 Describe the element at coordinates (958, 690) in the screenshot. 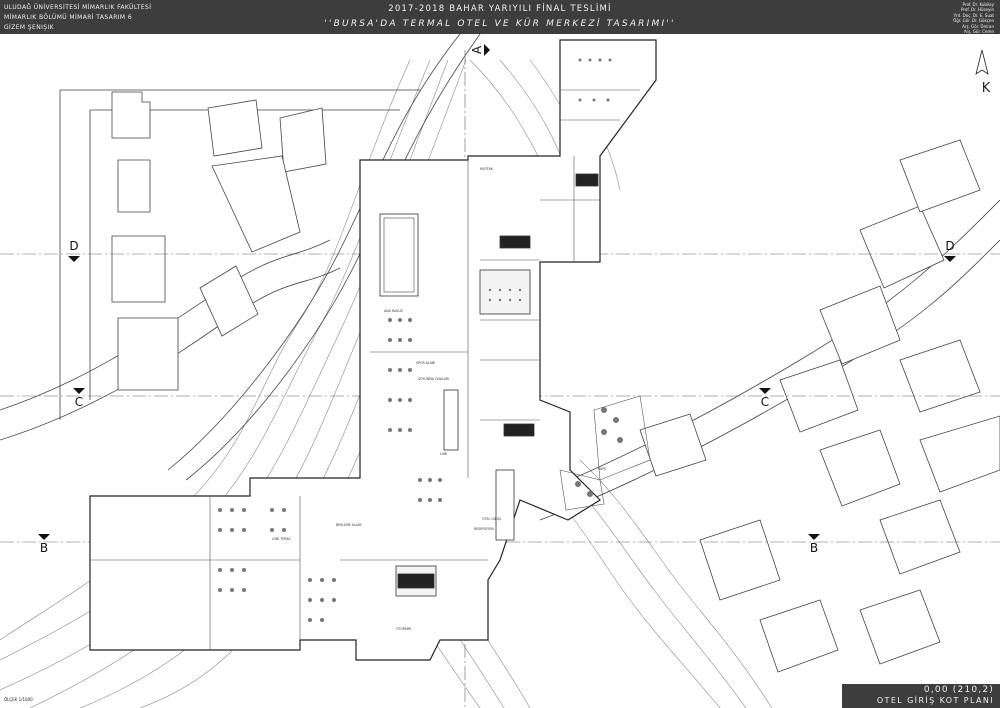

I see `elevation-label: 0,00 (210,2)` at that location.